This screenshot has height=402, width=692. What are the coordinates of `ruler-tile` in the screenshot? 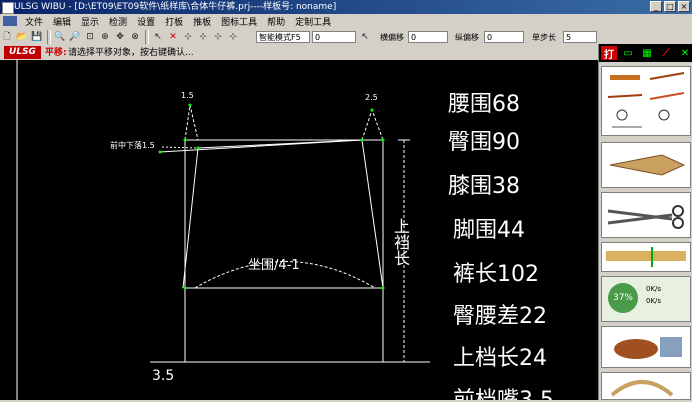 It's located at (646, 257).